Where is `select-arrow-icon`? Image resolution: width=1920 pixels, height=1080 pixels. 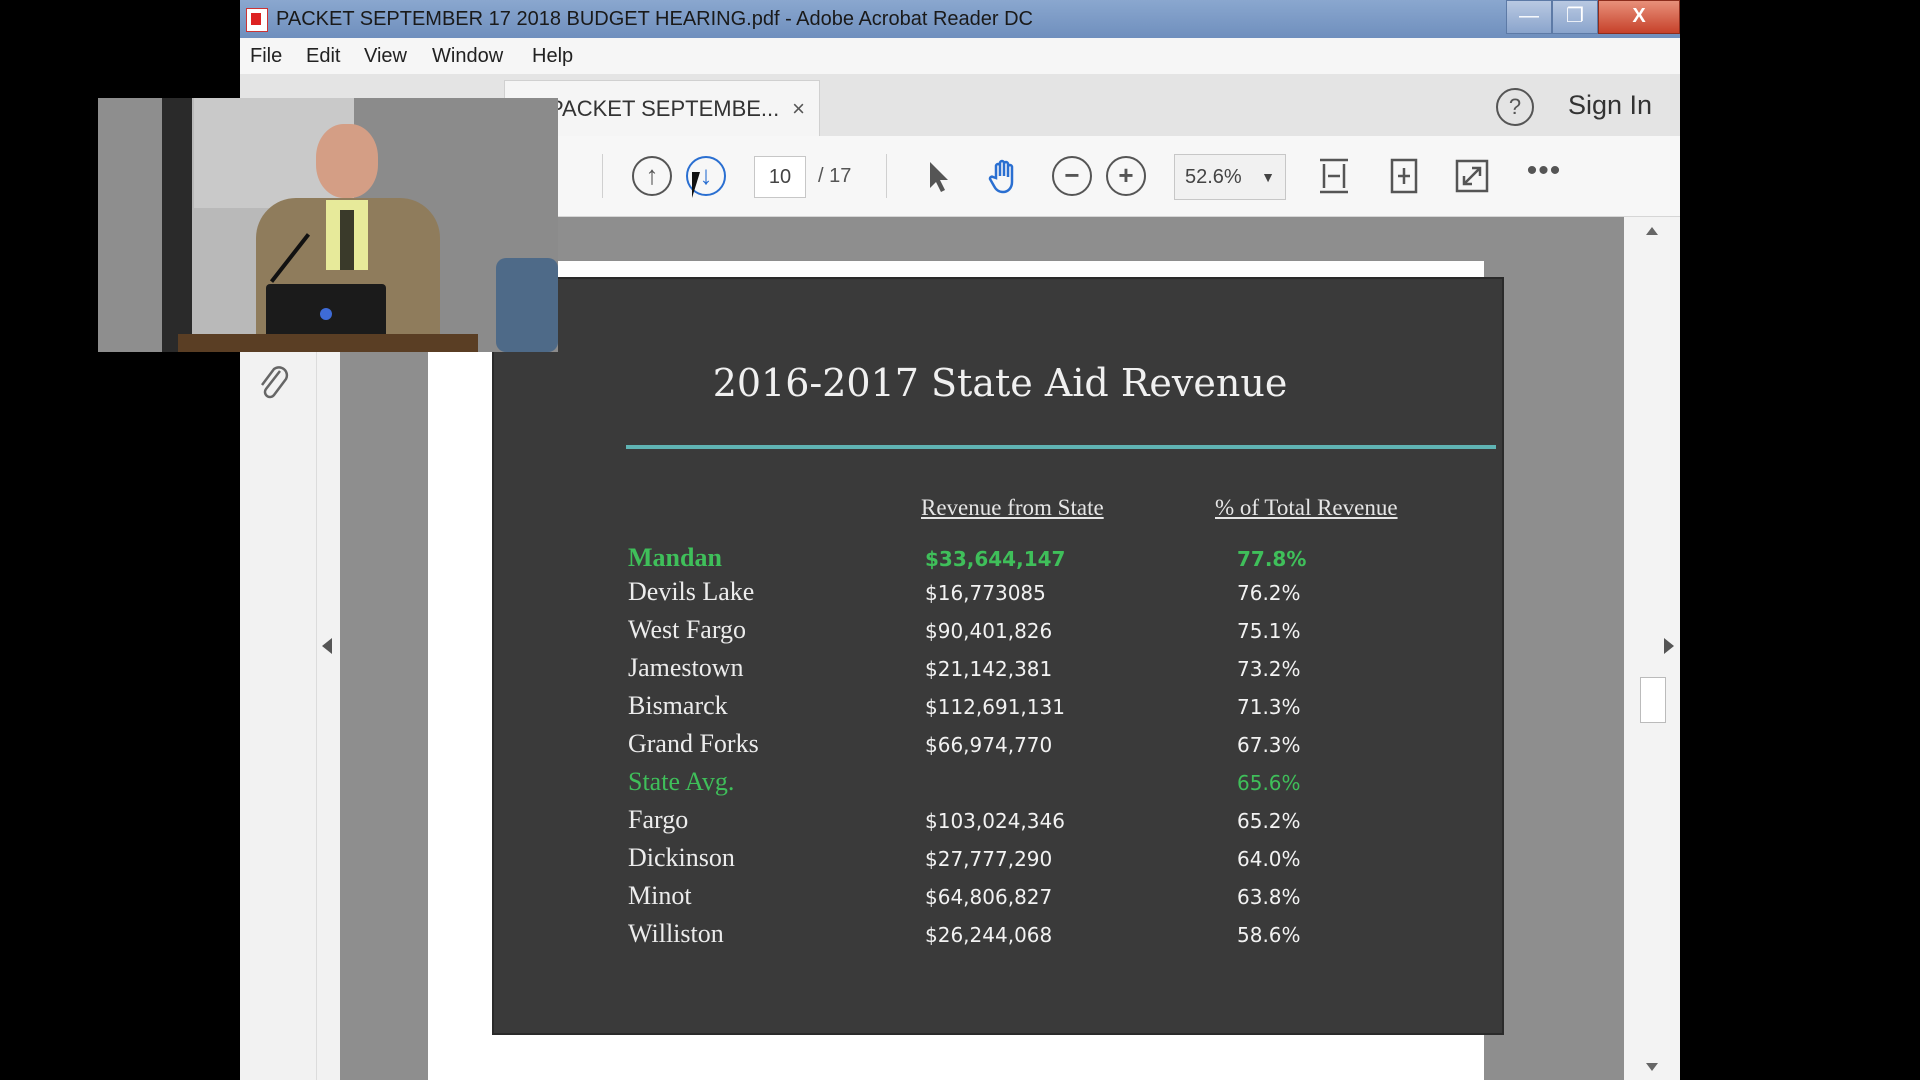 select-arrow-icon is located at coordinates (936, 176).